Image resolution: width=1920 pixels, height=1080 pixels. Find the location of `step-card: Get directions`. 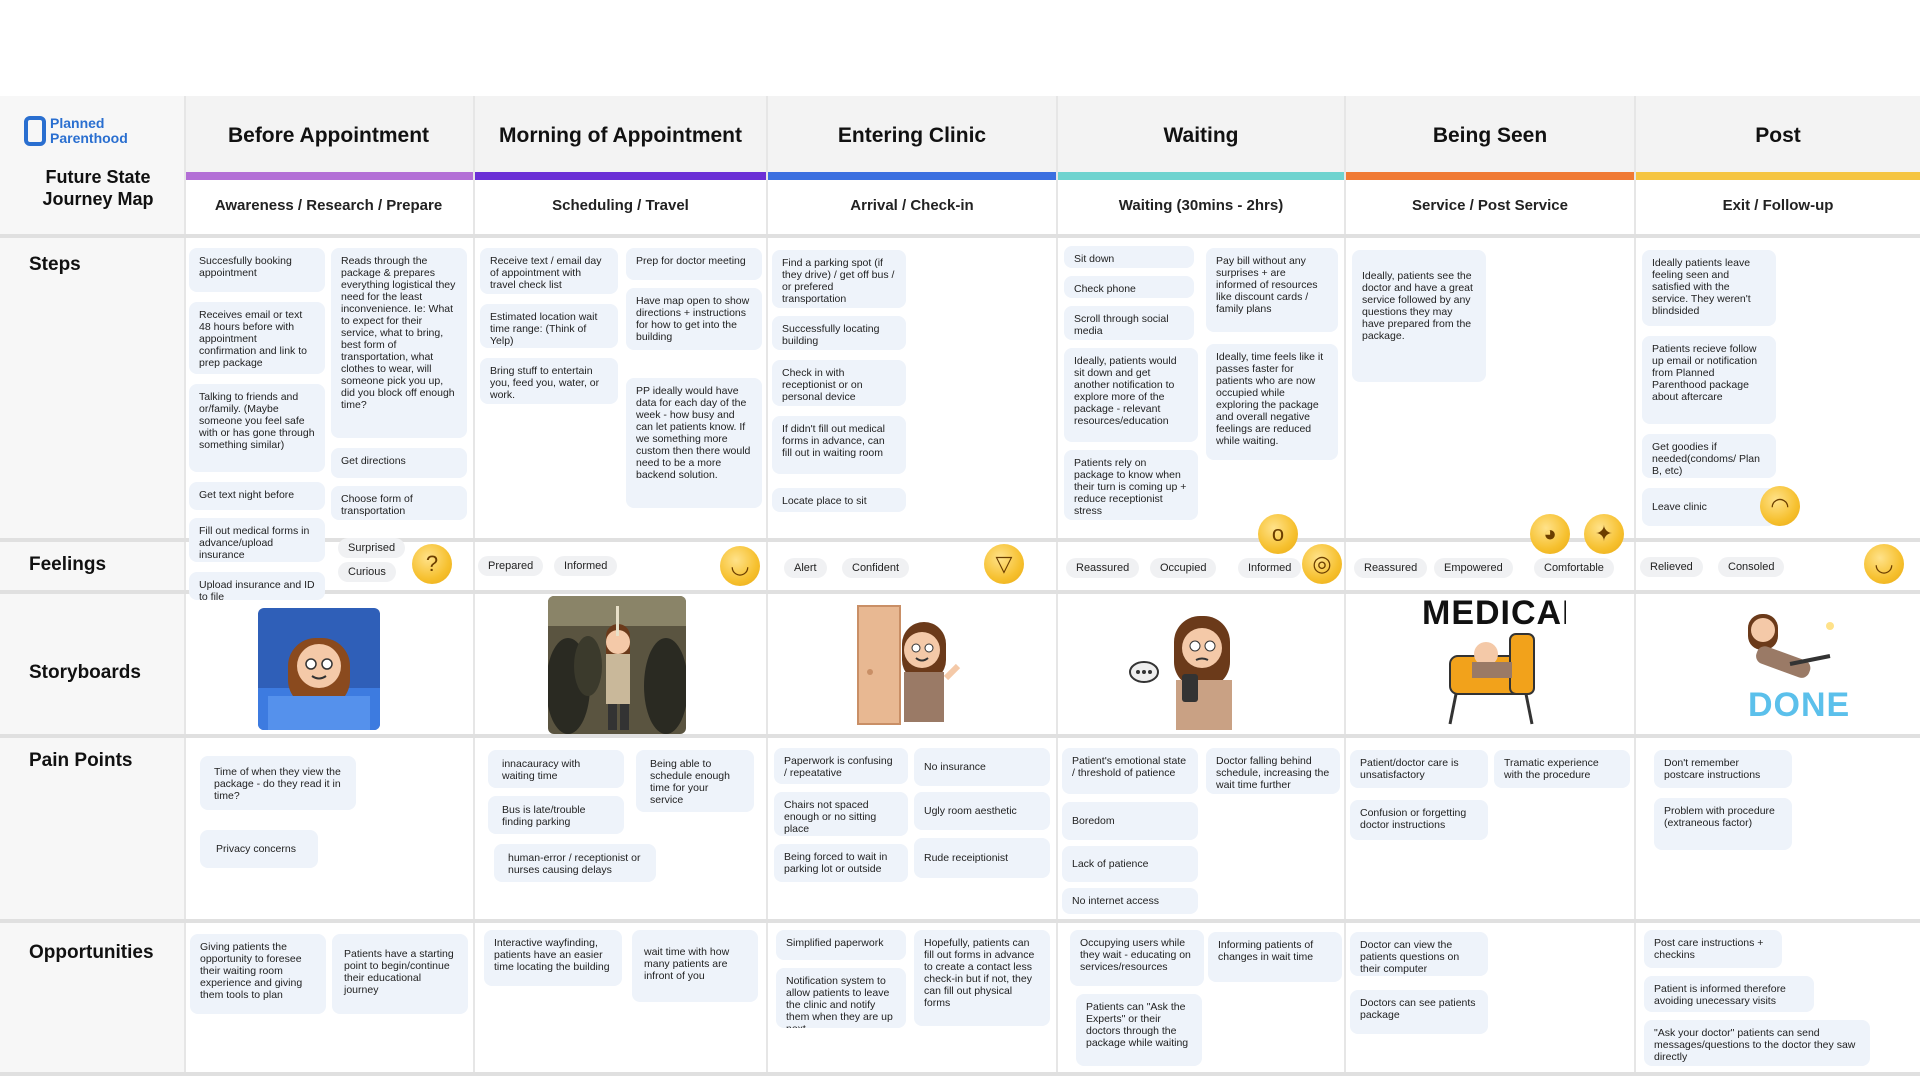

step-card: Get directions is located at coordinates (399, 463).